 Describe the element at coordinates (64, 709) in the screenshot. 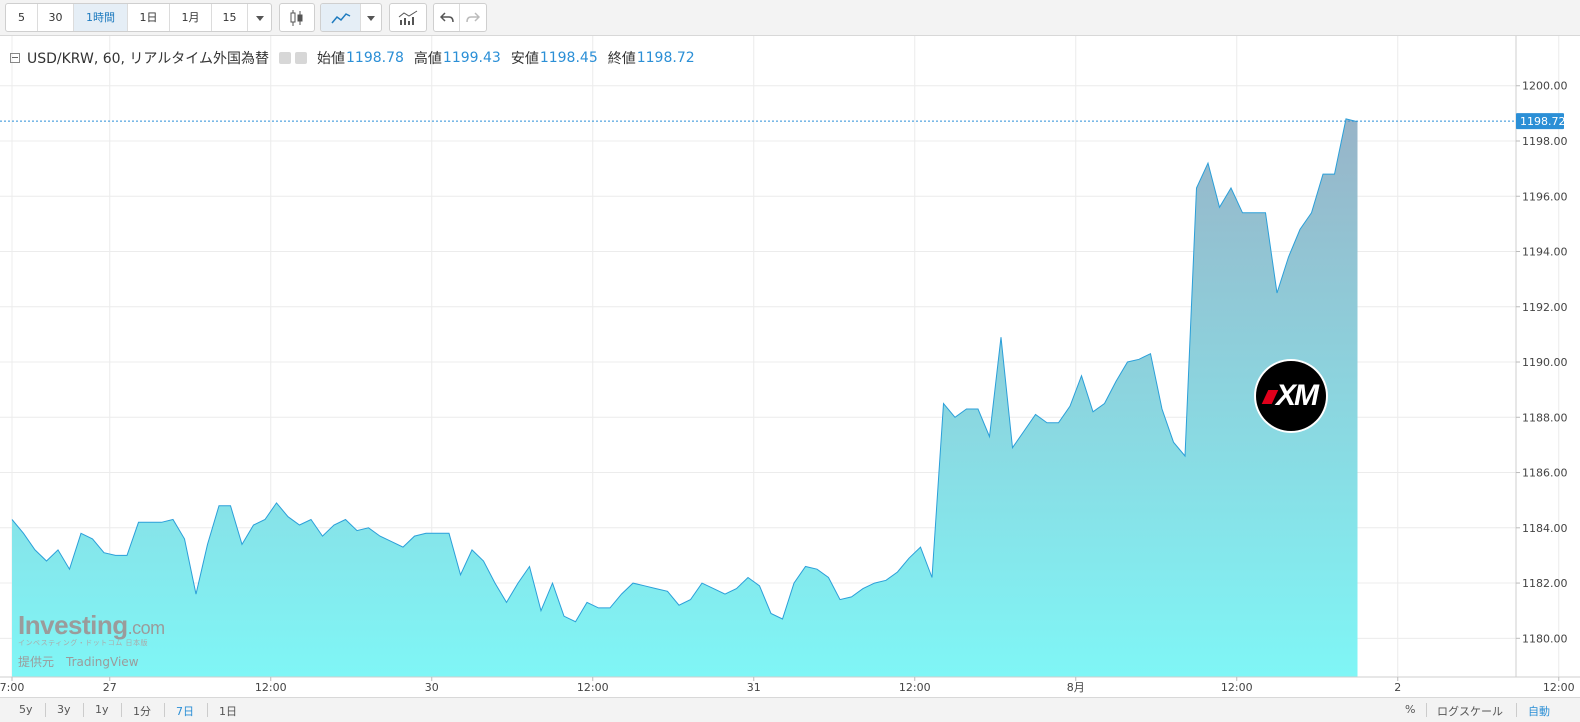

I see `range-3y-button: 3y` at that location.